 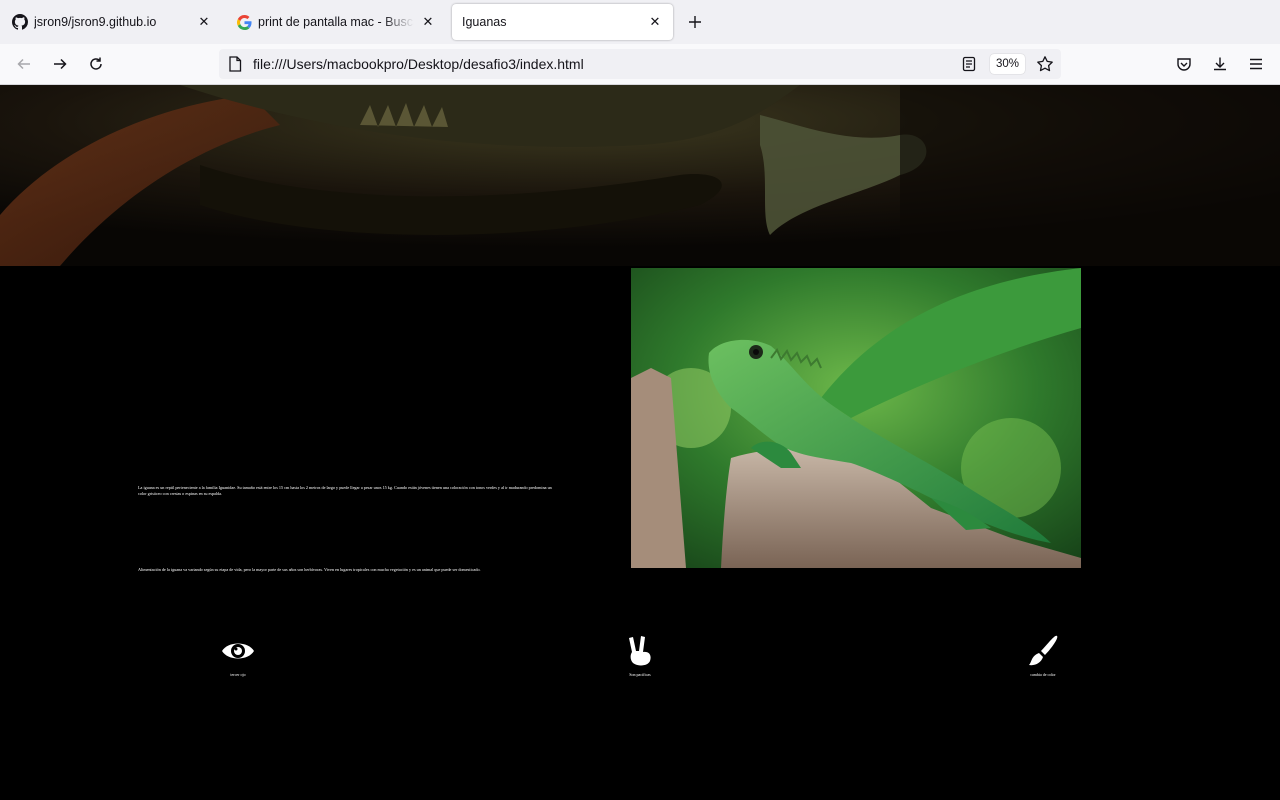 I want to click on downloads-button, so click(x=1220, y=64).